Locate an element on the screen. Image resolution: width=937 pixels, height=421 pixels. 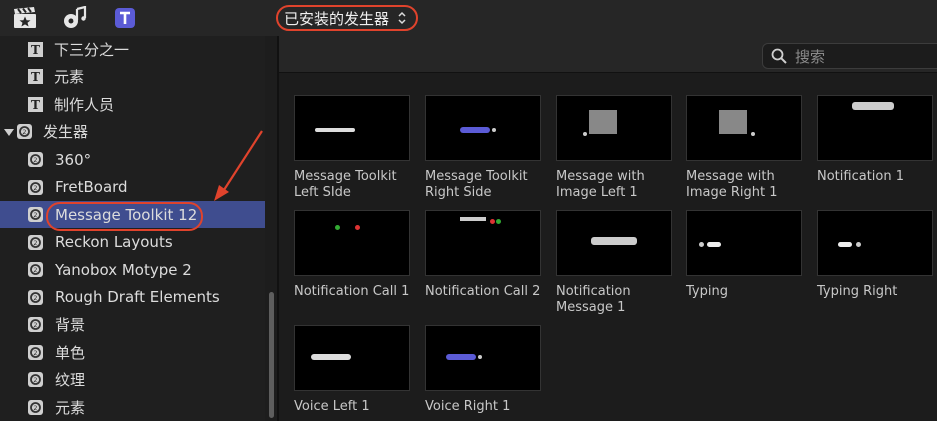
sidebar-item-solids: 2 单色 is located at coordinates (132, 352).